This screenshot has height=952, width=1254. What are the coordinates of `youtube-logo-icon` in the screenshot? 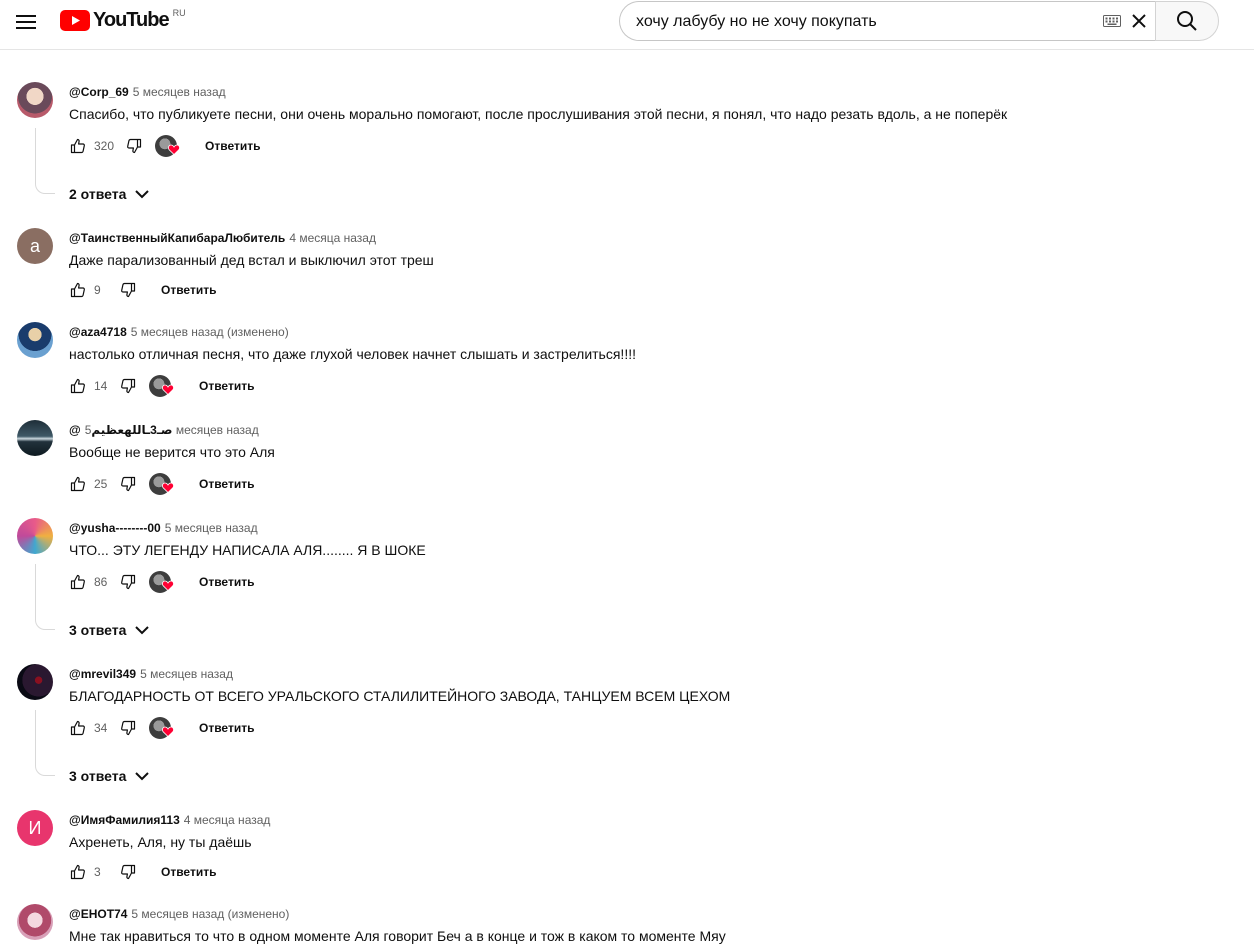 It's located at (75, 20).